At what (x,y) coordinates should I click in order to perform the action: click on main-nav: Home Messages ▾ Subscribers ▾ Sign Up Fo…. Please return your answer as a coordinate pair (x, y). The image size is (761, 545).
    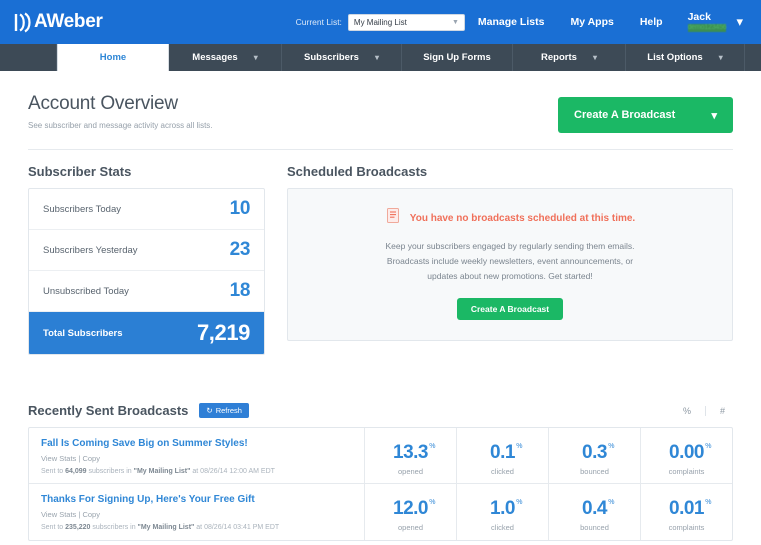
    Looking at the image, I should click on (380, 57).